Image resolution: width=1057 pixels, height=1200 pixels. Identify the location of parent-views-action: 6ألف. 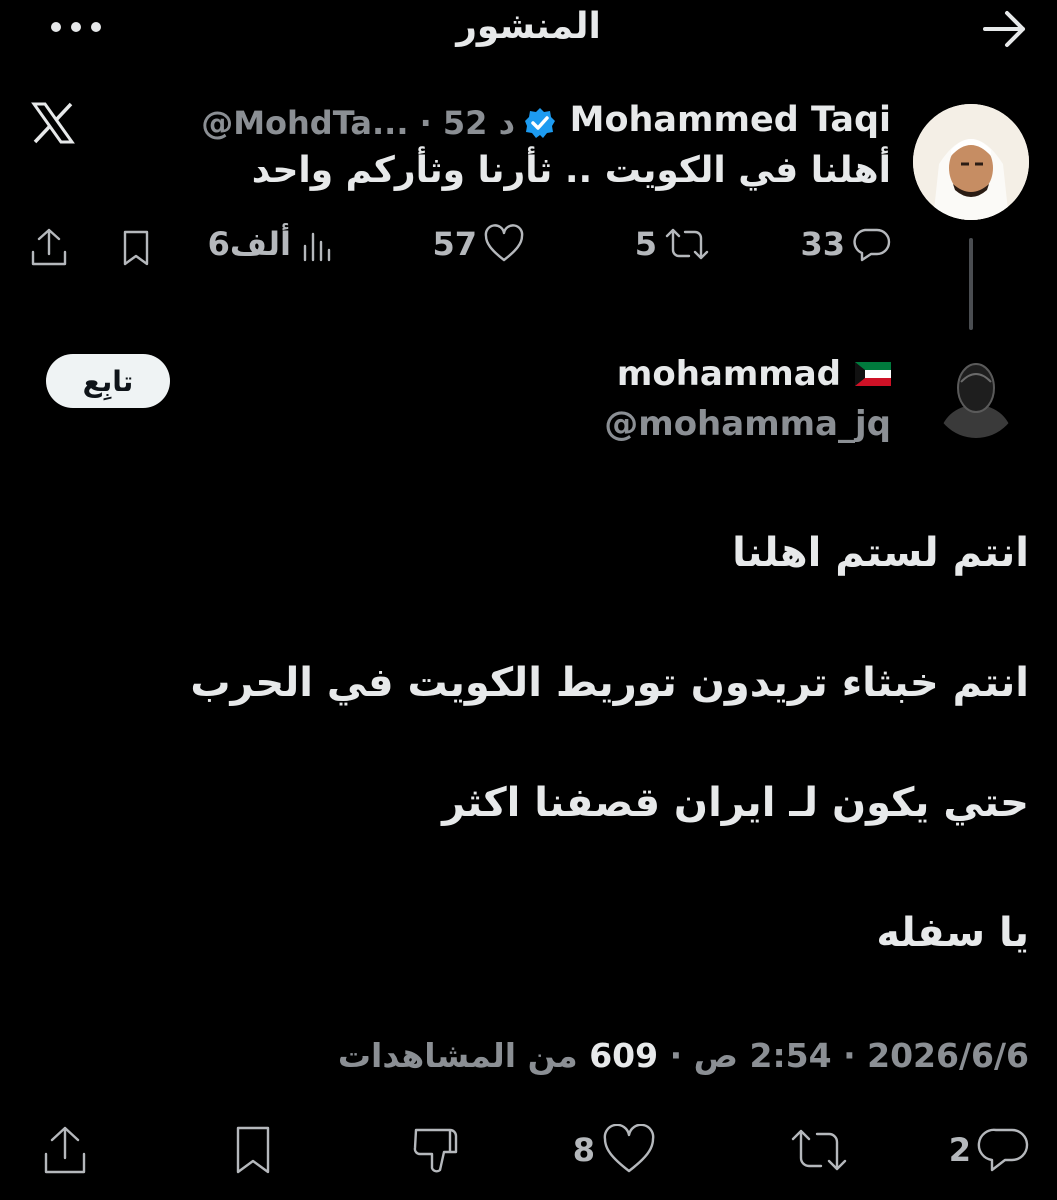
(272, 244).